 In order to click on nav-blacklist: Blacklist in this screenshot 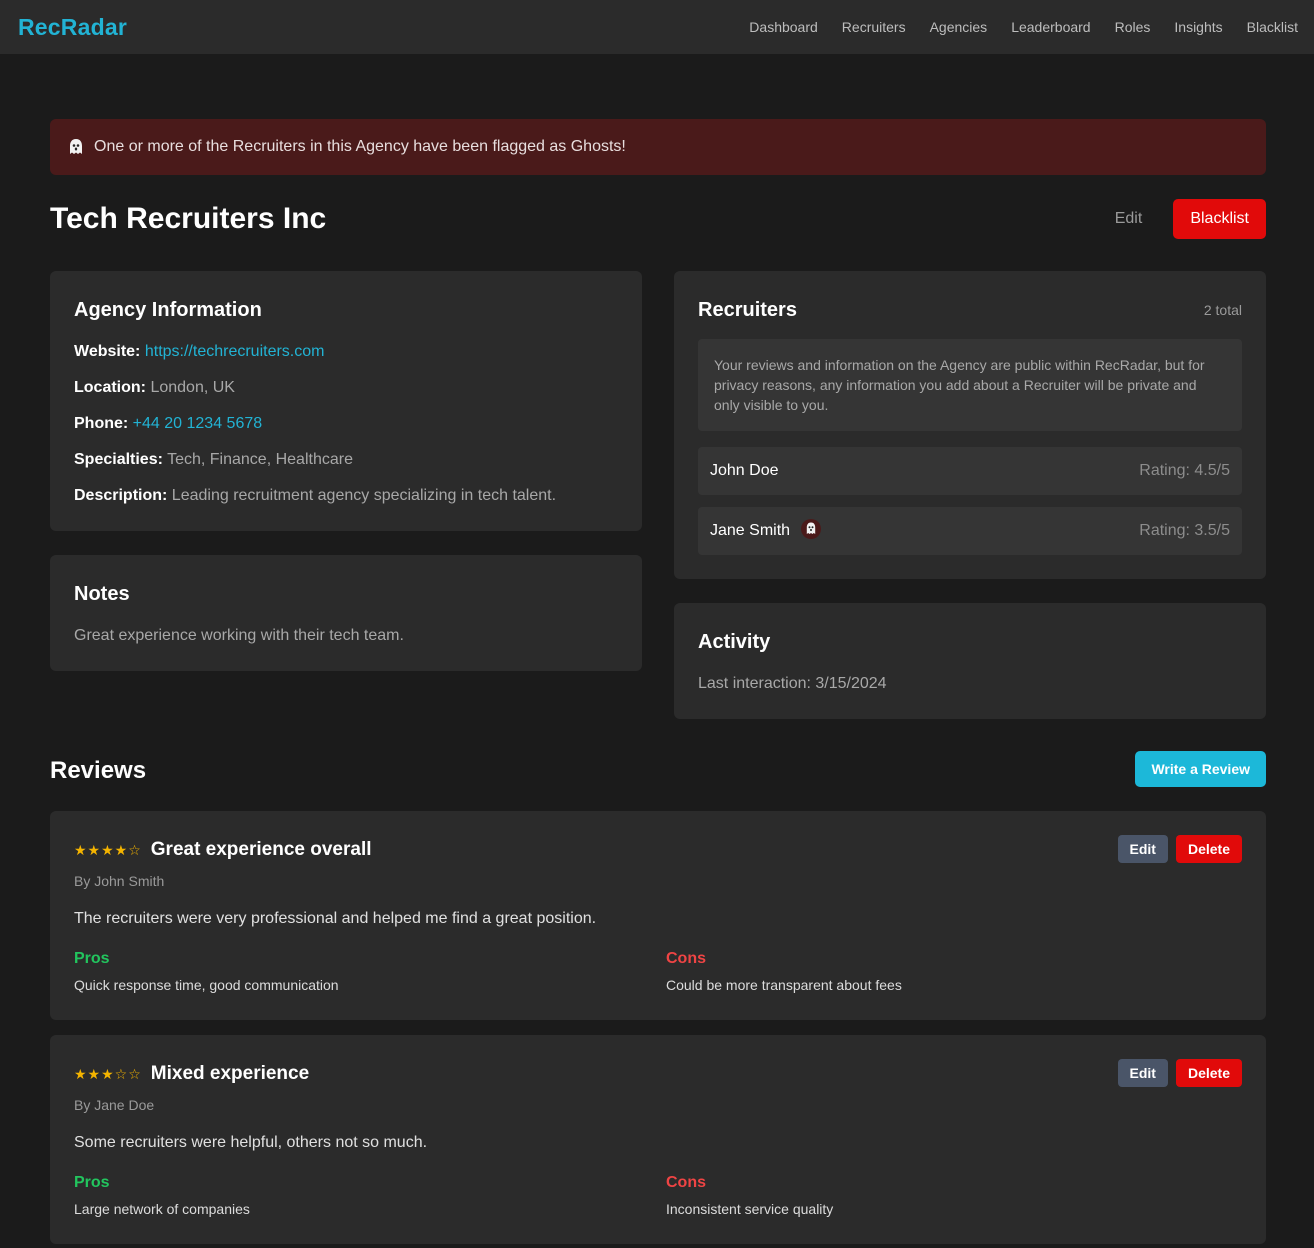, I will do `click(1272, 27)`.